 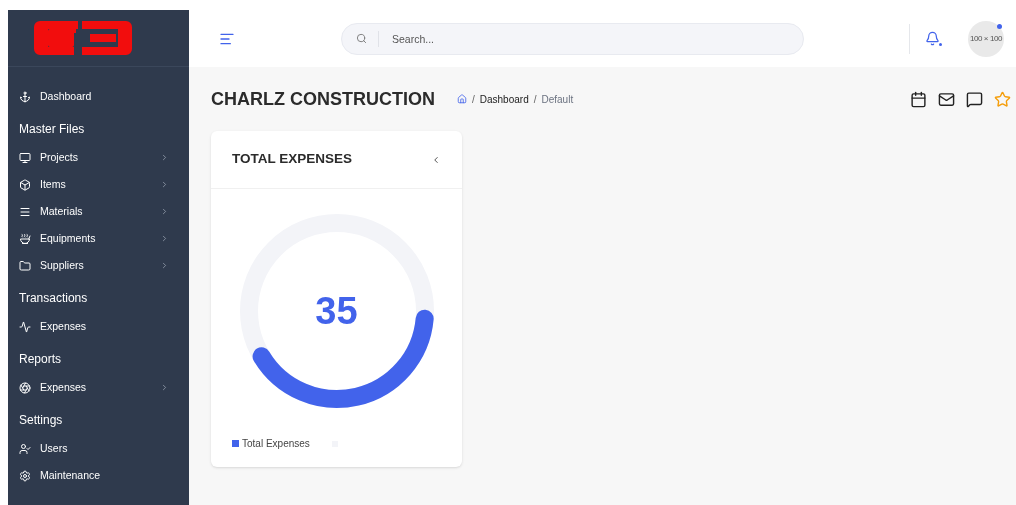 I want to click on bell-icon, so click(x=932, y=38).